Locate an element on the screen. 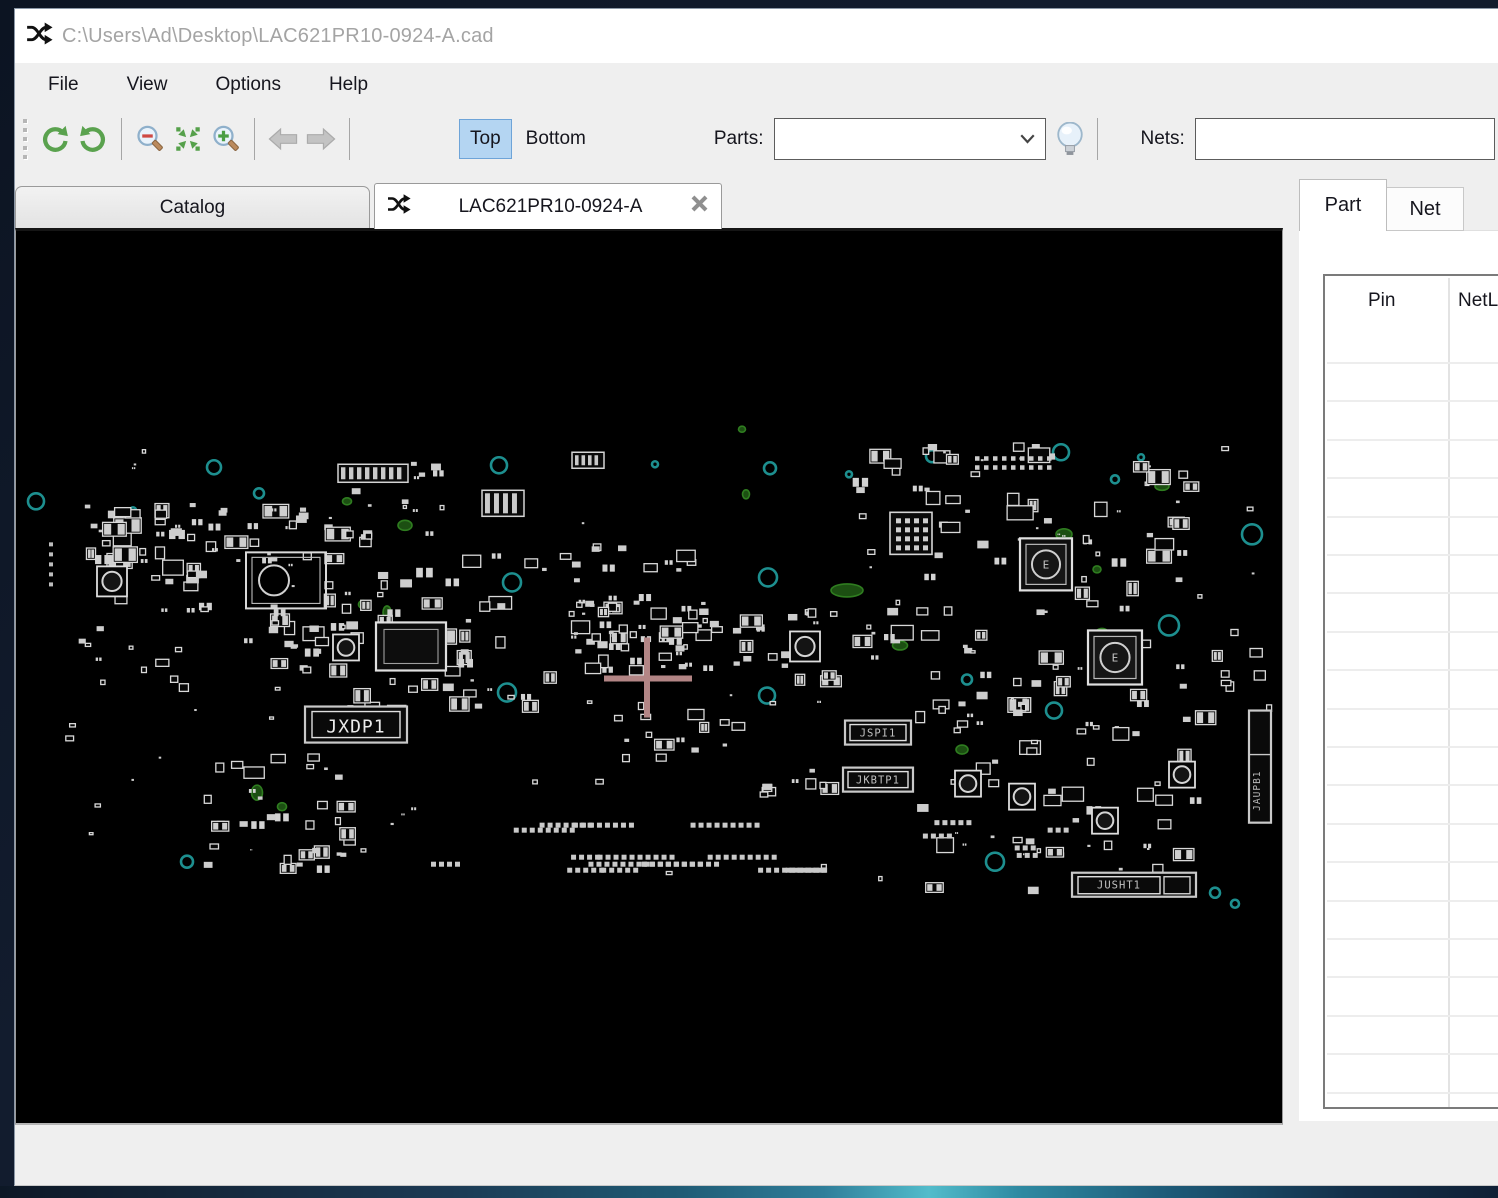 The image size is (1498, 1198). column-header-netlist: NetList is located at coordinates (1478, 301).